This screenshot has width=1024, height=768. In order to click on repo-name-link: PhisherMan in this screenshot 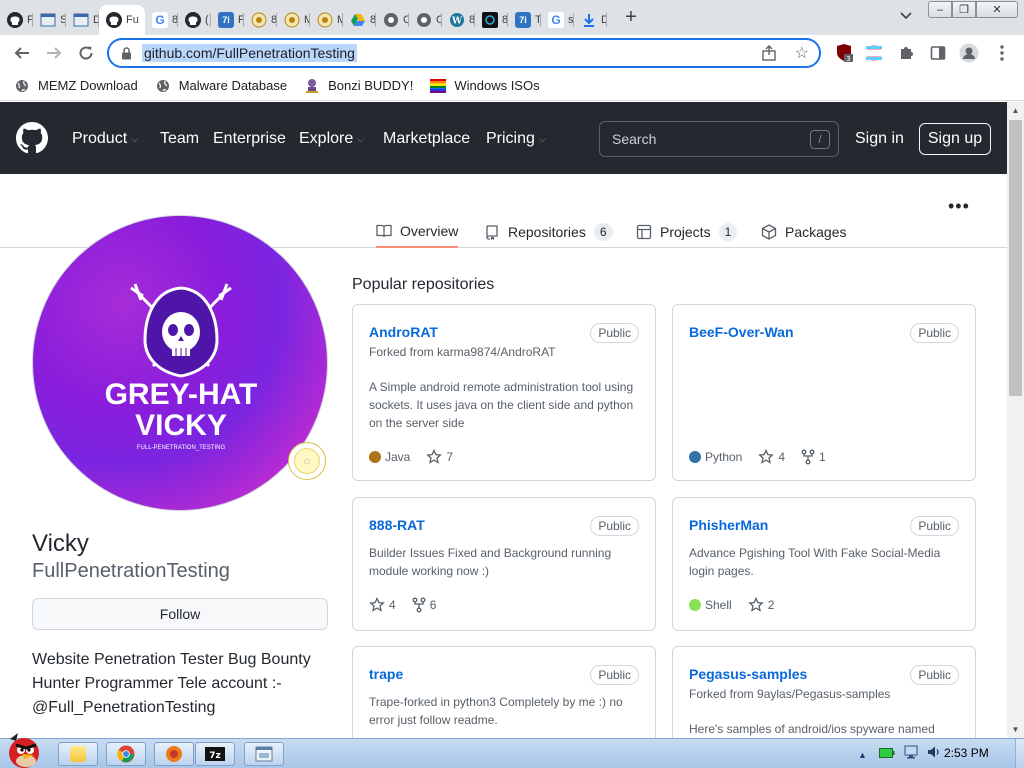, I will do `click(728, 525)`.